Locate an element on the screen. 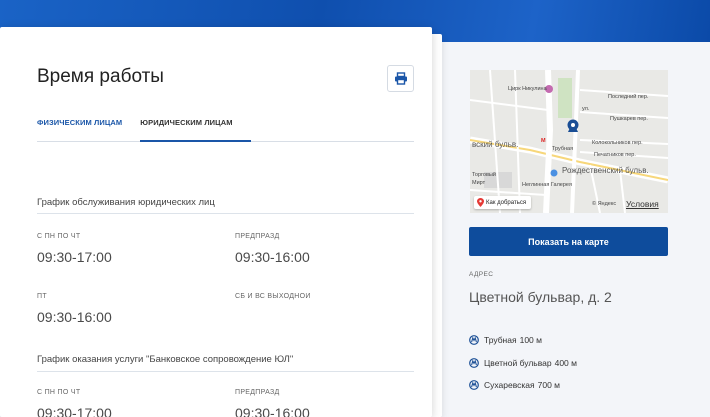 The width and height of the screenshot is (710, 417). map-terms-link: Условия is located at coordinates (642, 204).